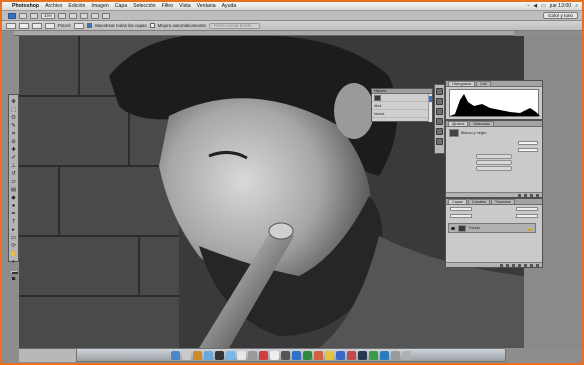 The height and width of the screenshot is (365, 584). I want to click on dodge-tool-icon: ●, so click(13, 206).